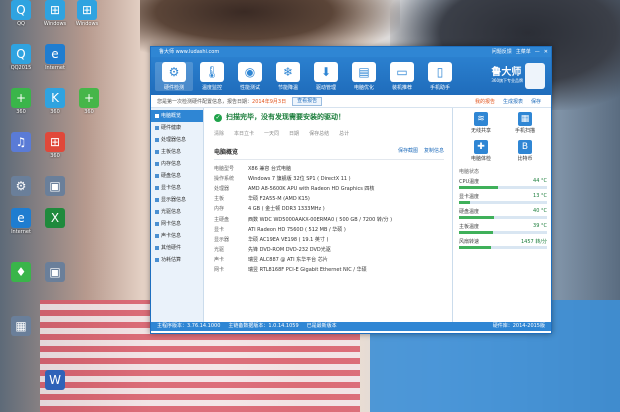  Describe the element at coordinates (525, 119) in the screenshot. I see `quick-tool-icon: ▦` at that location.